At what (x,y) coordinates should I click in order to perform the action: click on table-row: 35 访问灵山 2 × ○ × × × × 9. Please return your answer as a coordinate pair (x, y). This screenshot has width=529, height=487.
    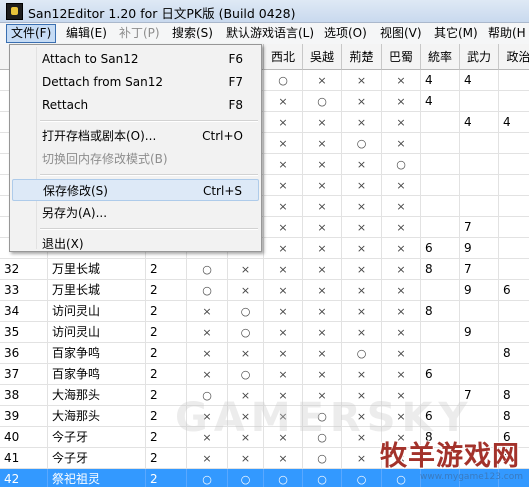
    Looking at the image, I should click on (264, 332).